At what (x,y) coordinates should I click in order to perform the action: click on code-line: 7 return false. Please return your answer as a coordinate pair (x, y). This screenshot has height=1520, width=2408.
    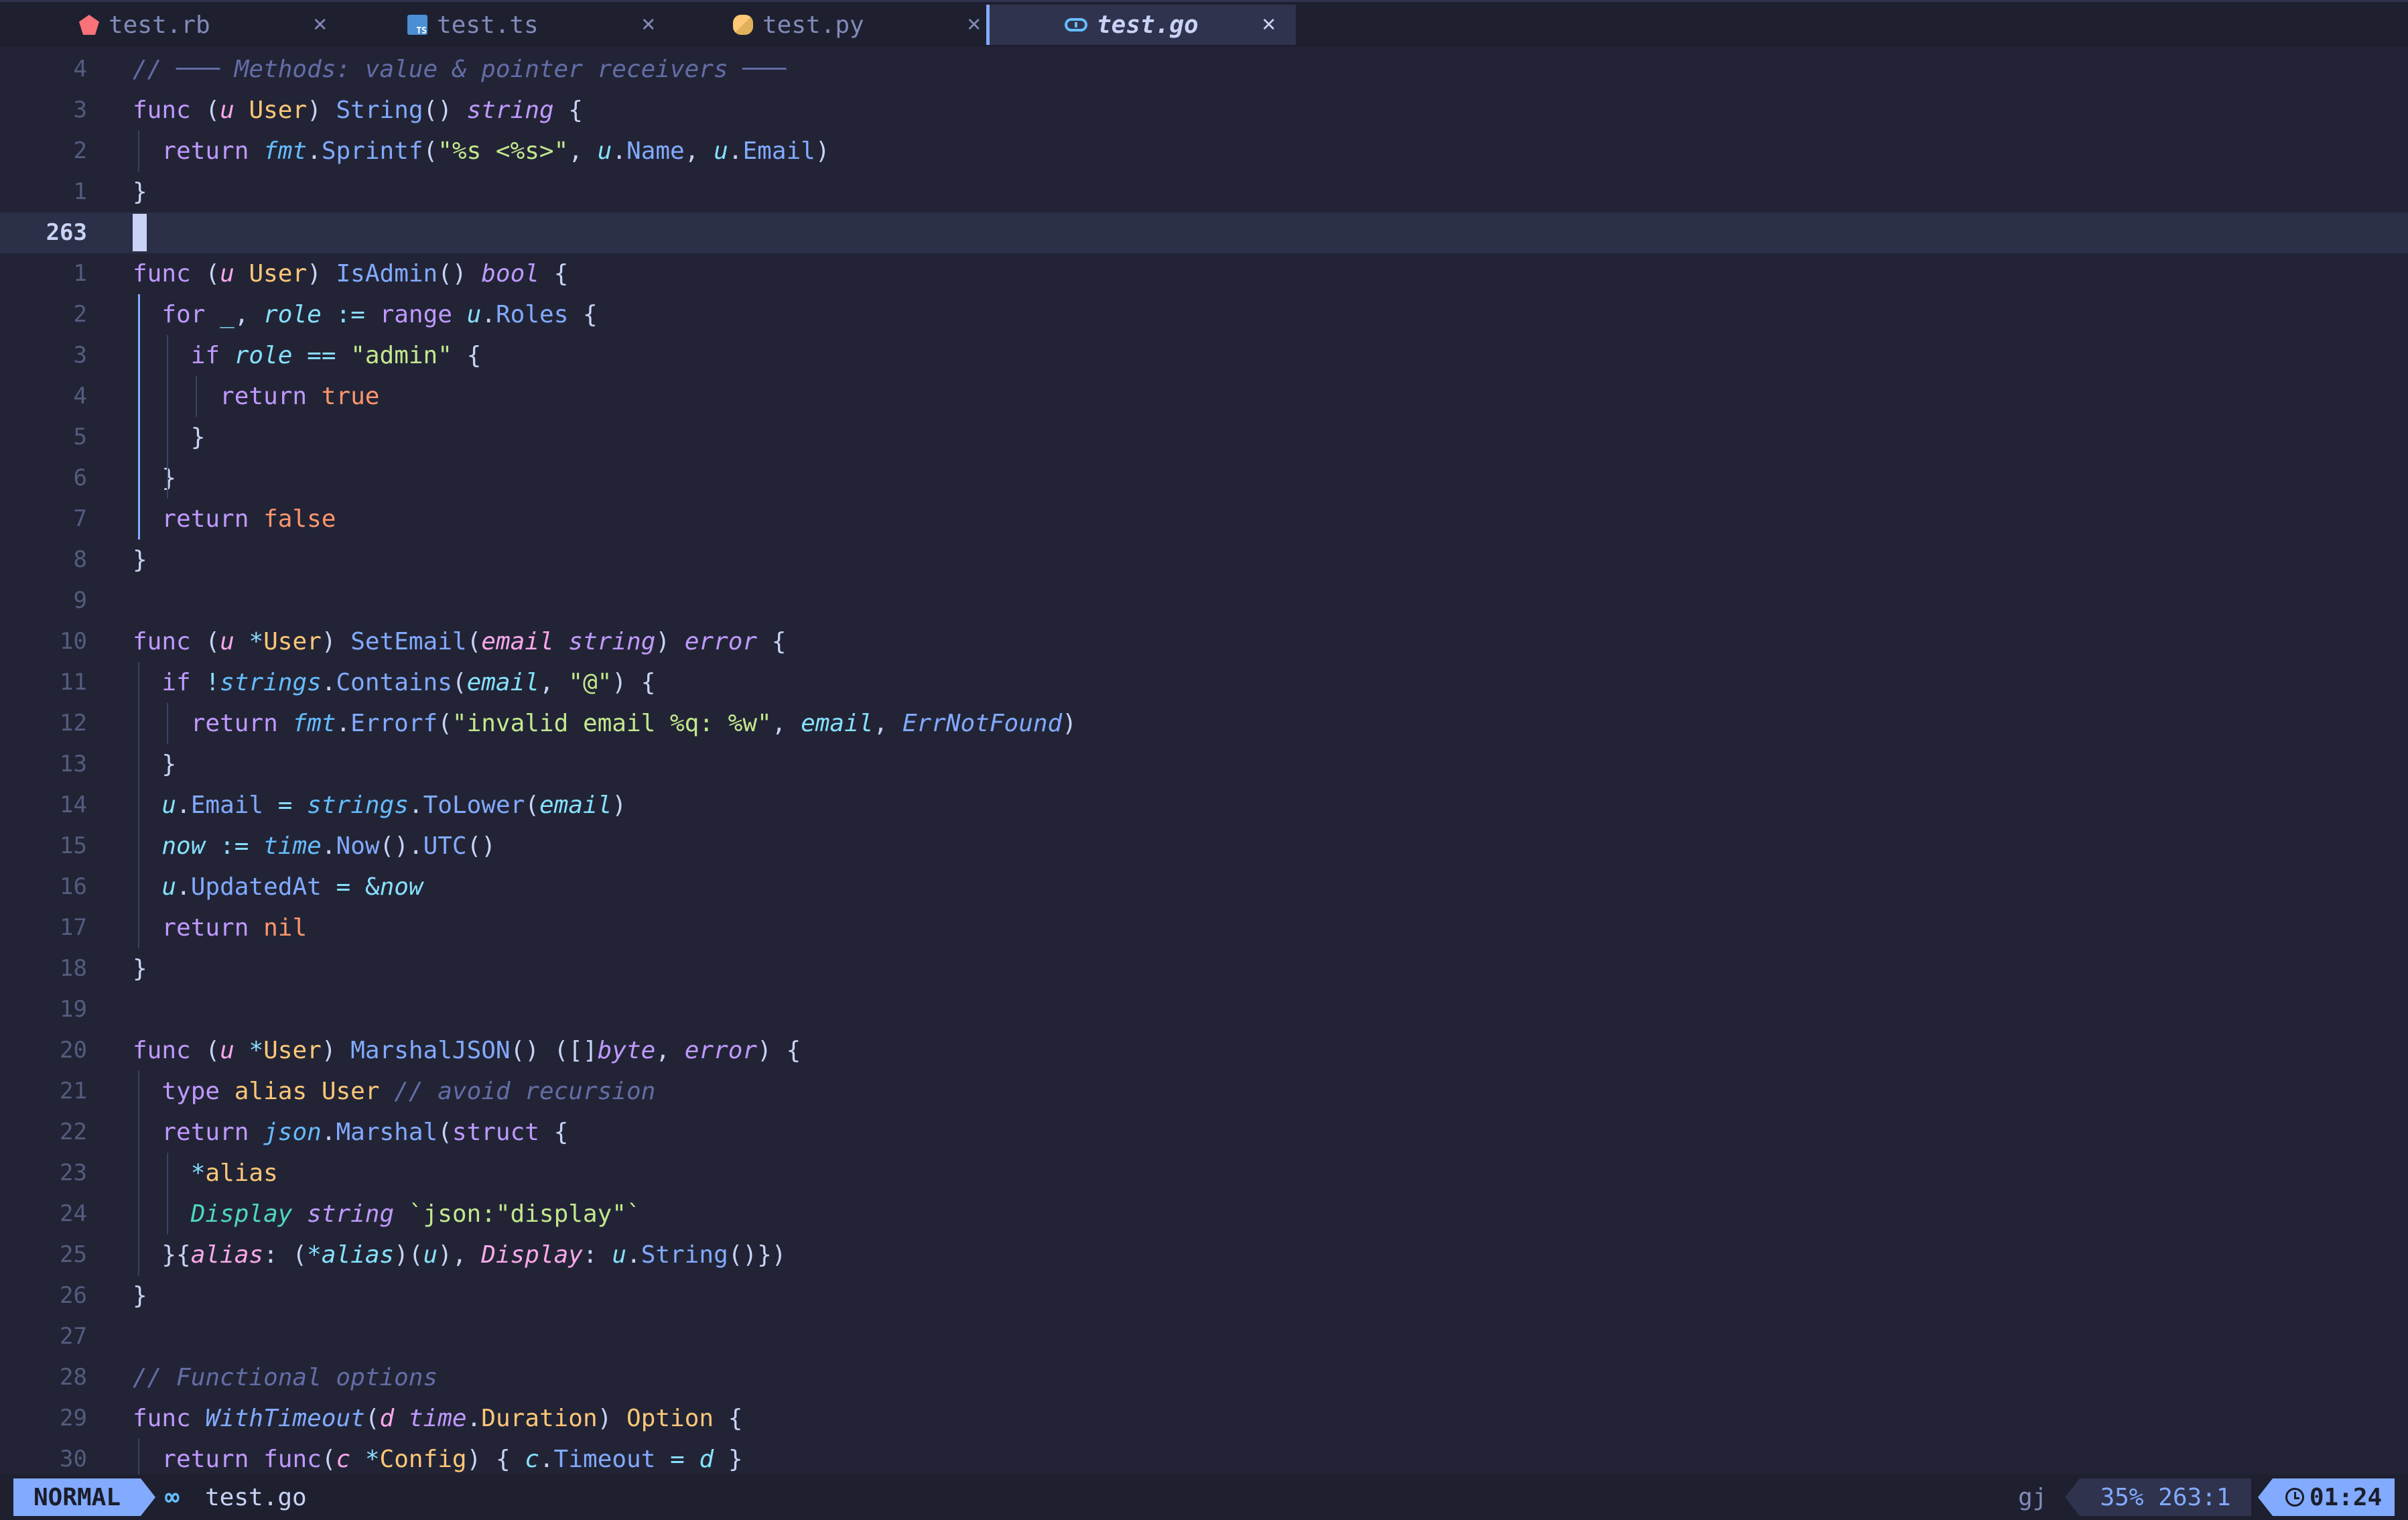
    Looking at the image, I should click on (1204, 519).